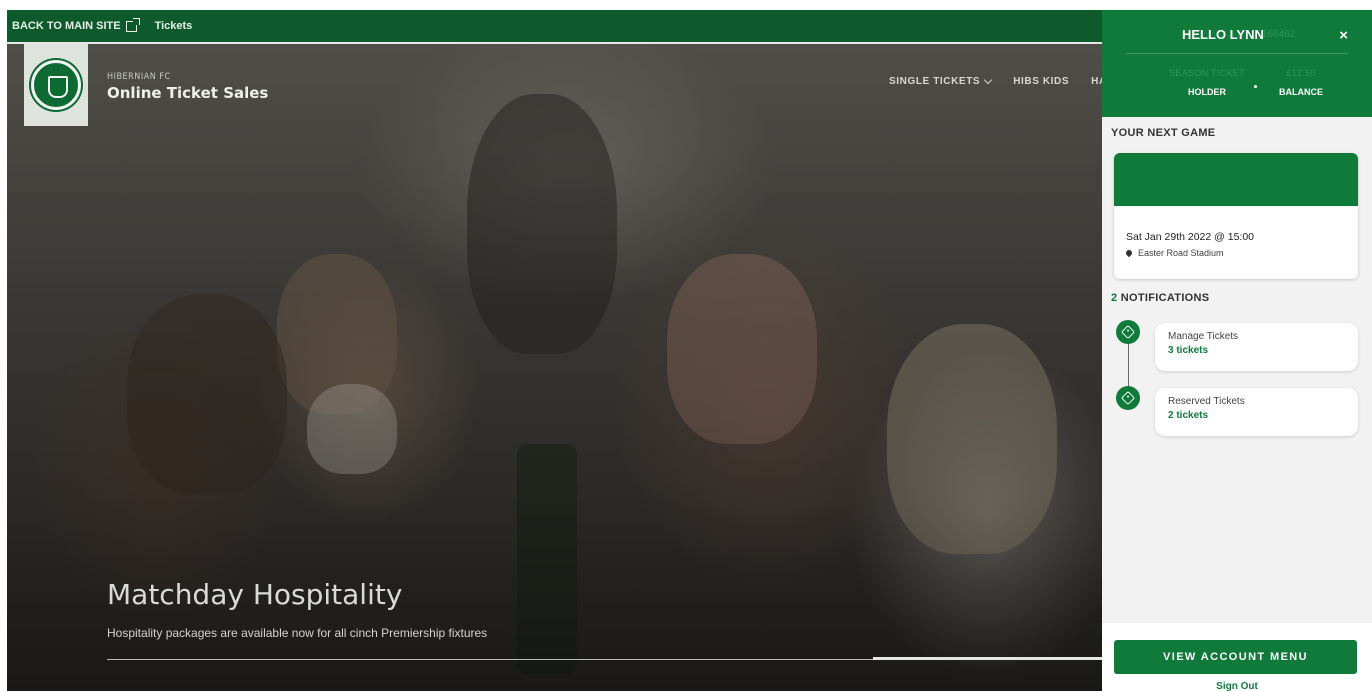  I want to click on top-bar: BACK TO MAIN SITE Tickets, so click(554, 27).